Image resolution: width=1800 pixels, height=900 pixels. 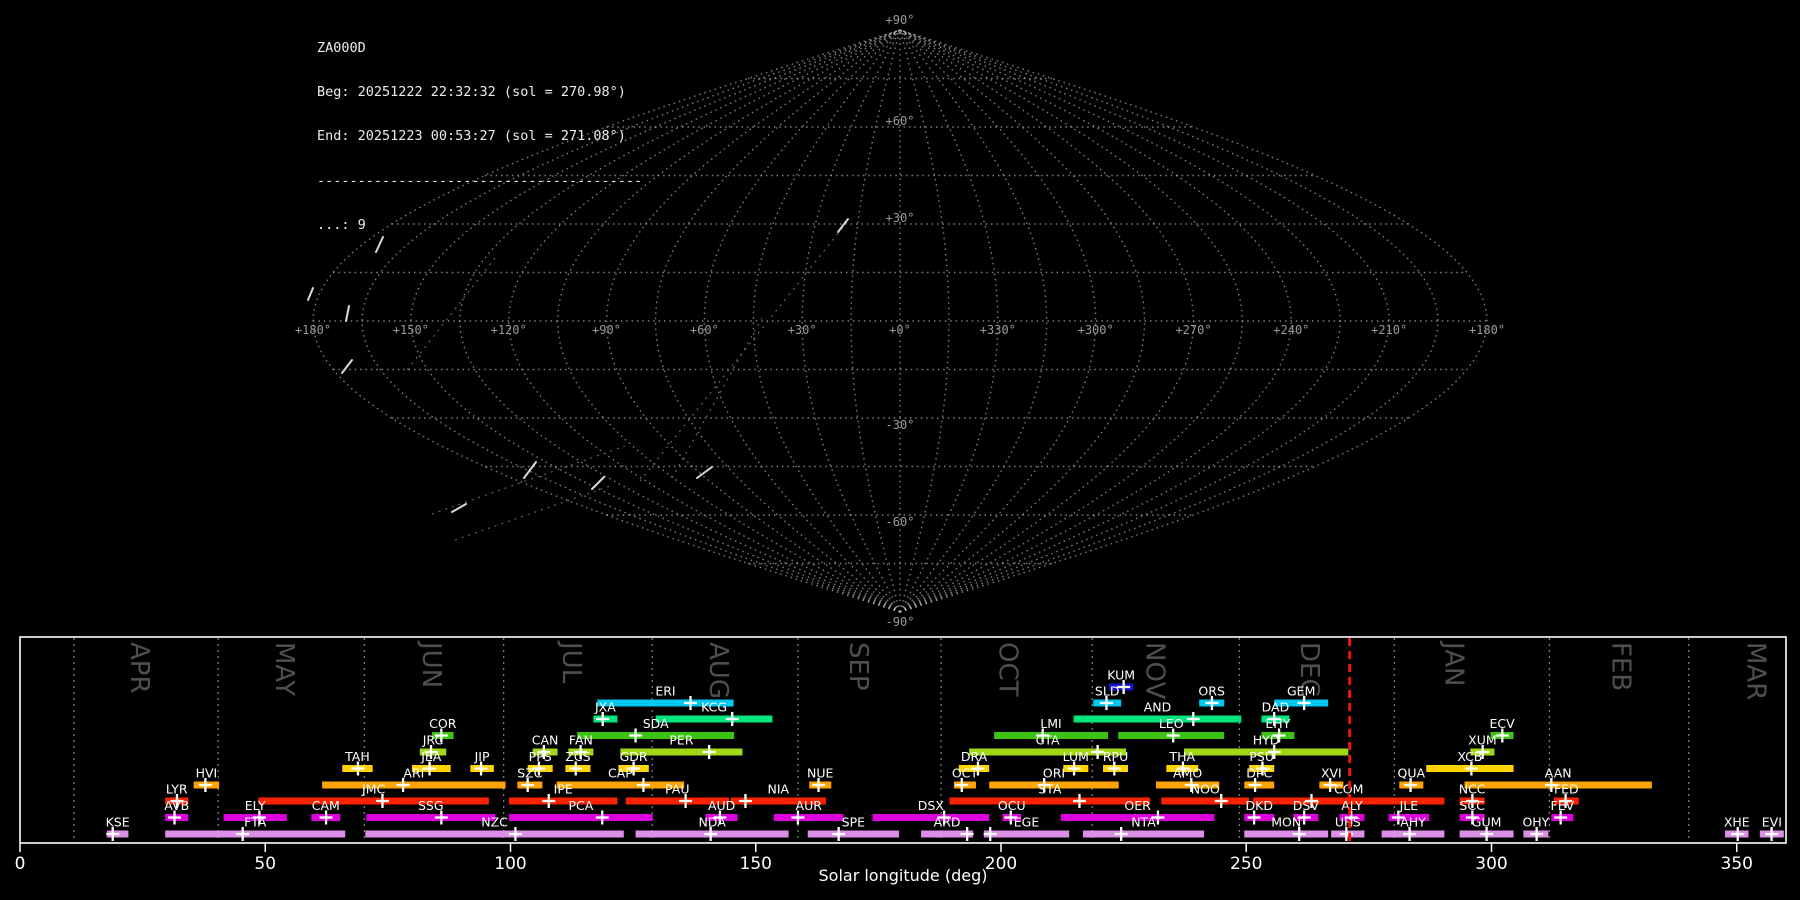 What do you see at coordinates (1352, 805) in the screenshot?
I see `shower-label-ALY: ALY` at bounding box center [1352, 805].